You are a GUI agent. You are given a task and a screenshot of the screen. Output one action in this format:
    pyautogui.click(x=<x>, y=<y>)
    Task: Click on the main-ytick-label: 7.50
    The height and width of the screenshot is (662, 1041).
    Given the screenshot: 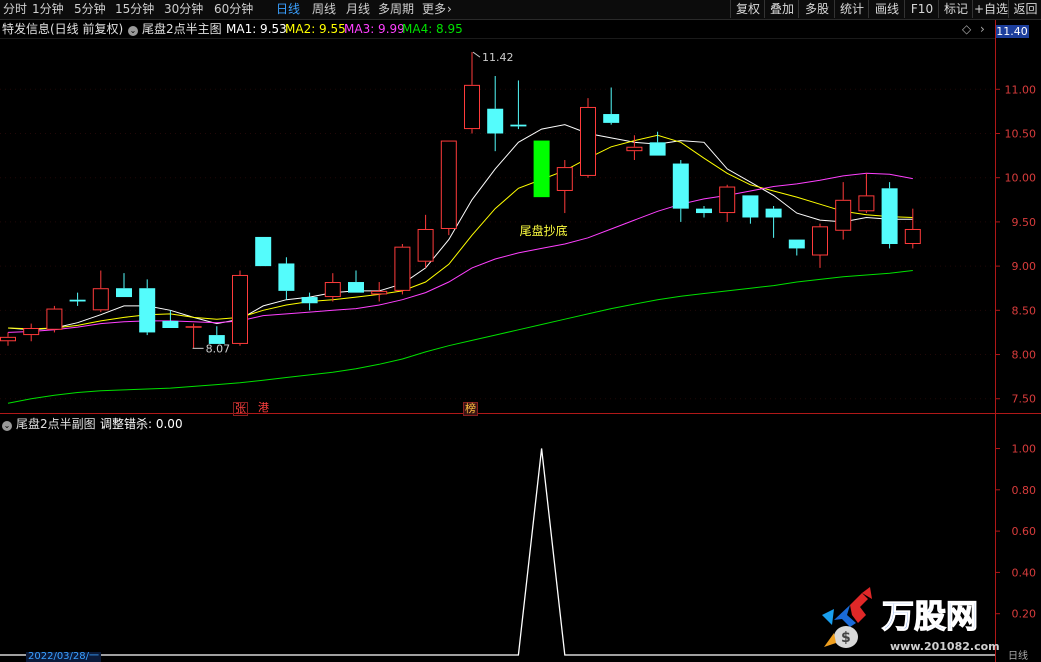 What is the action you would take?
    pyautogui.click(x=1024, y=399)
    